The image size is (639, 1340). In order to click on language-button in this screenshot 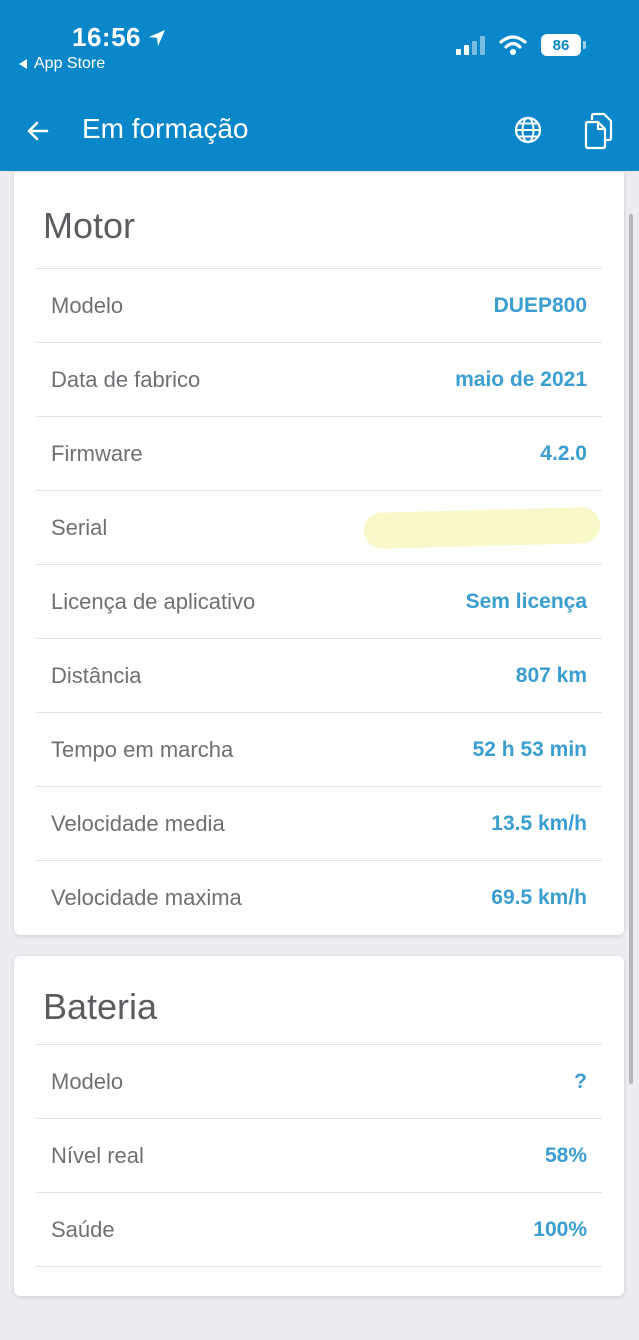, I will do `click(528, 131)`.